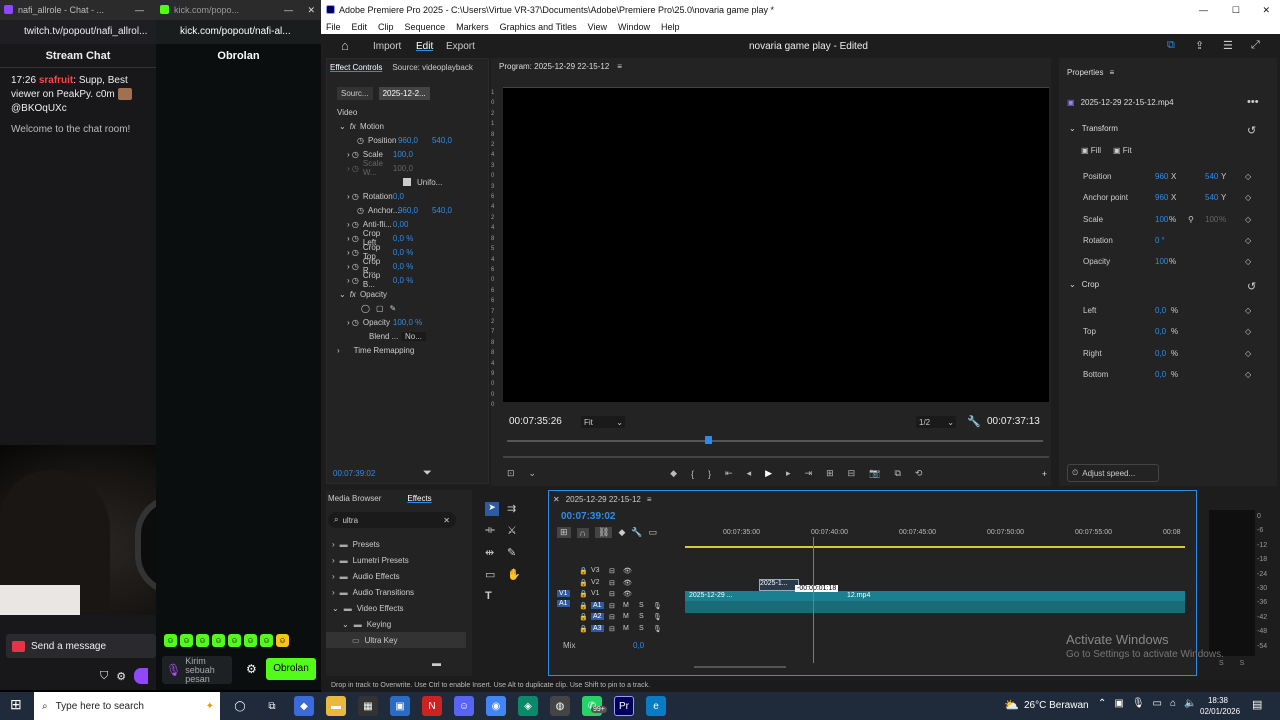 The image size is (1280, 720). Describe the element at coordinates (1203, 10) in the screenshot. I see `minimize-icon: —` at that location.